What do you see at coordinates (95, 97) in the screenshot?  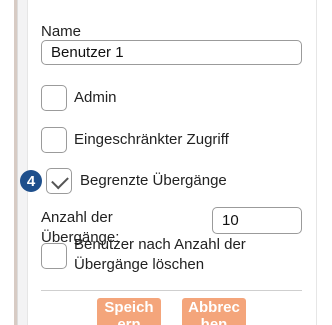 I see `admin-label: Admin` at bounding box center [95, 97].